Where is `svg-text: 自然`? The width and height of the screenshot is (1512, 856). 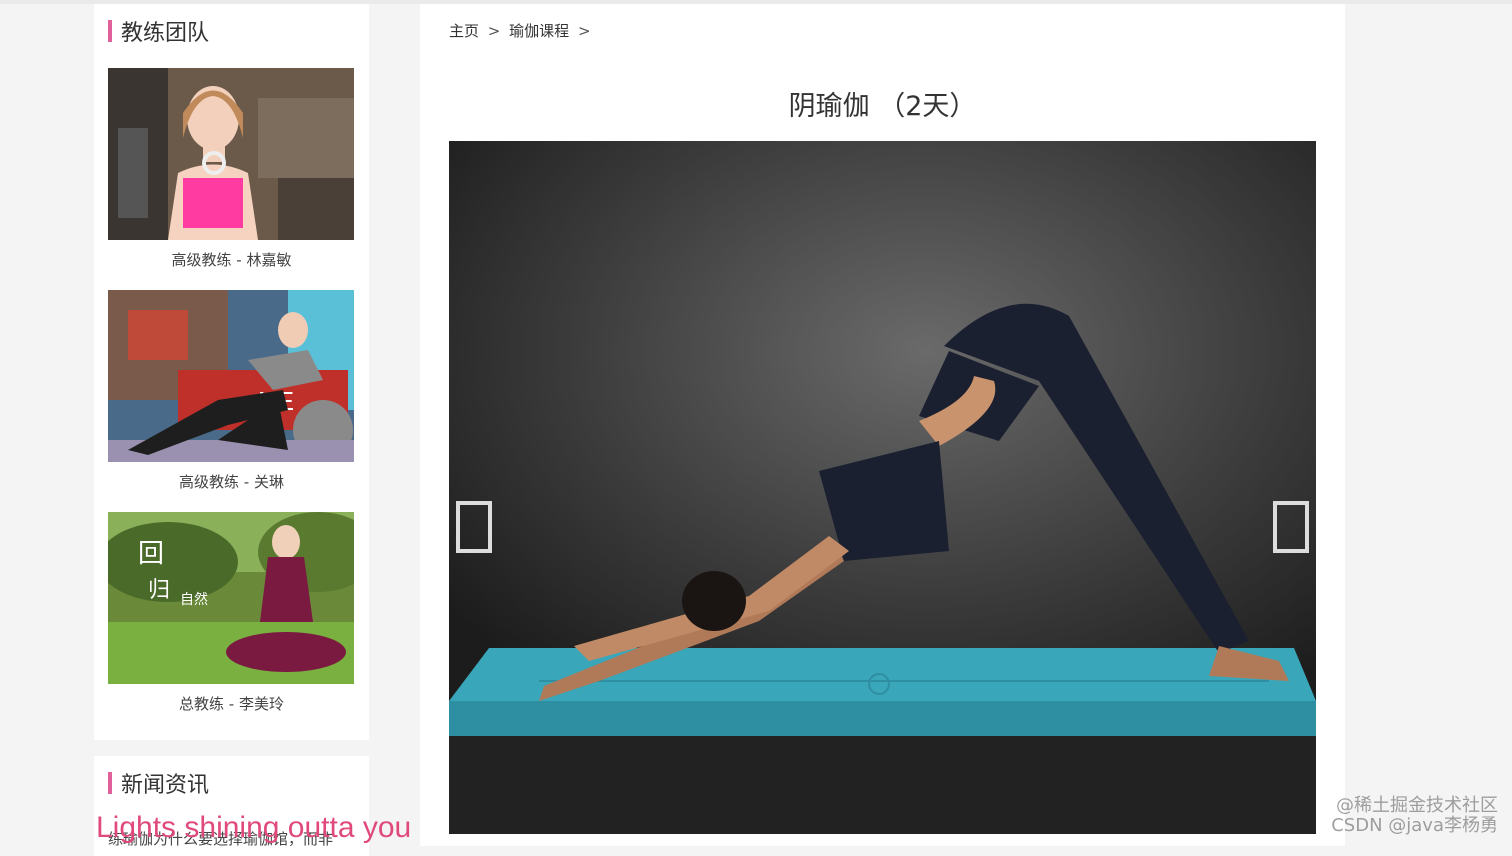 svg-text: 自然 is located at coordinates (194, 599).